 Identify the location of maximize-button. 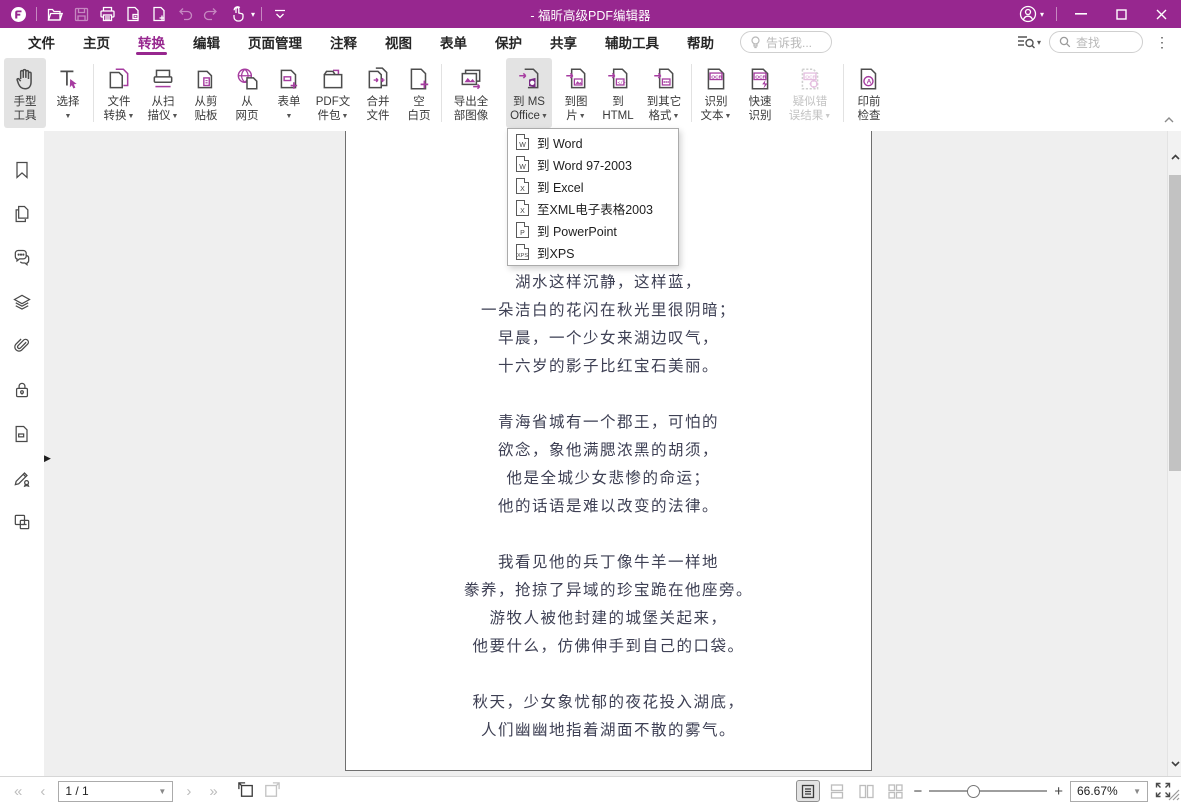
(1121, 14).